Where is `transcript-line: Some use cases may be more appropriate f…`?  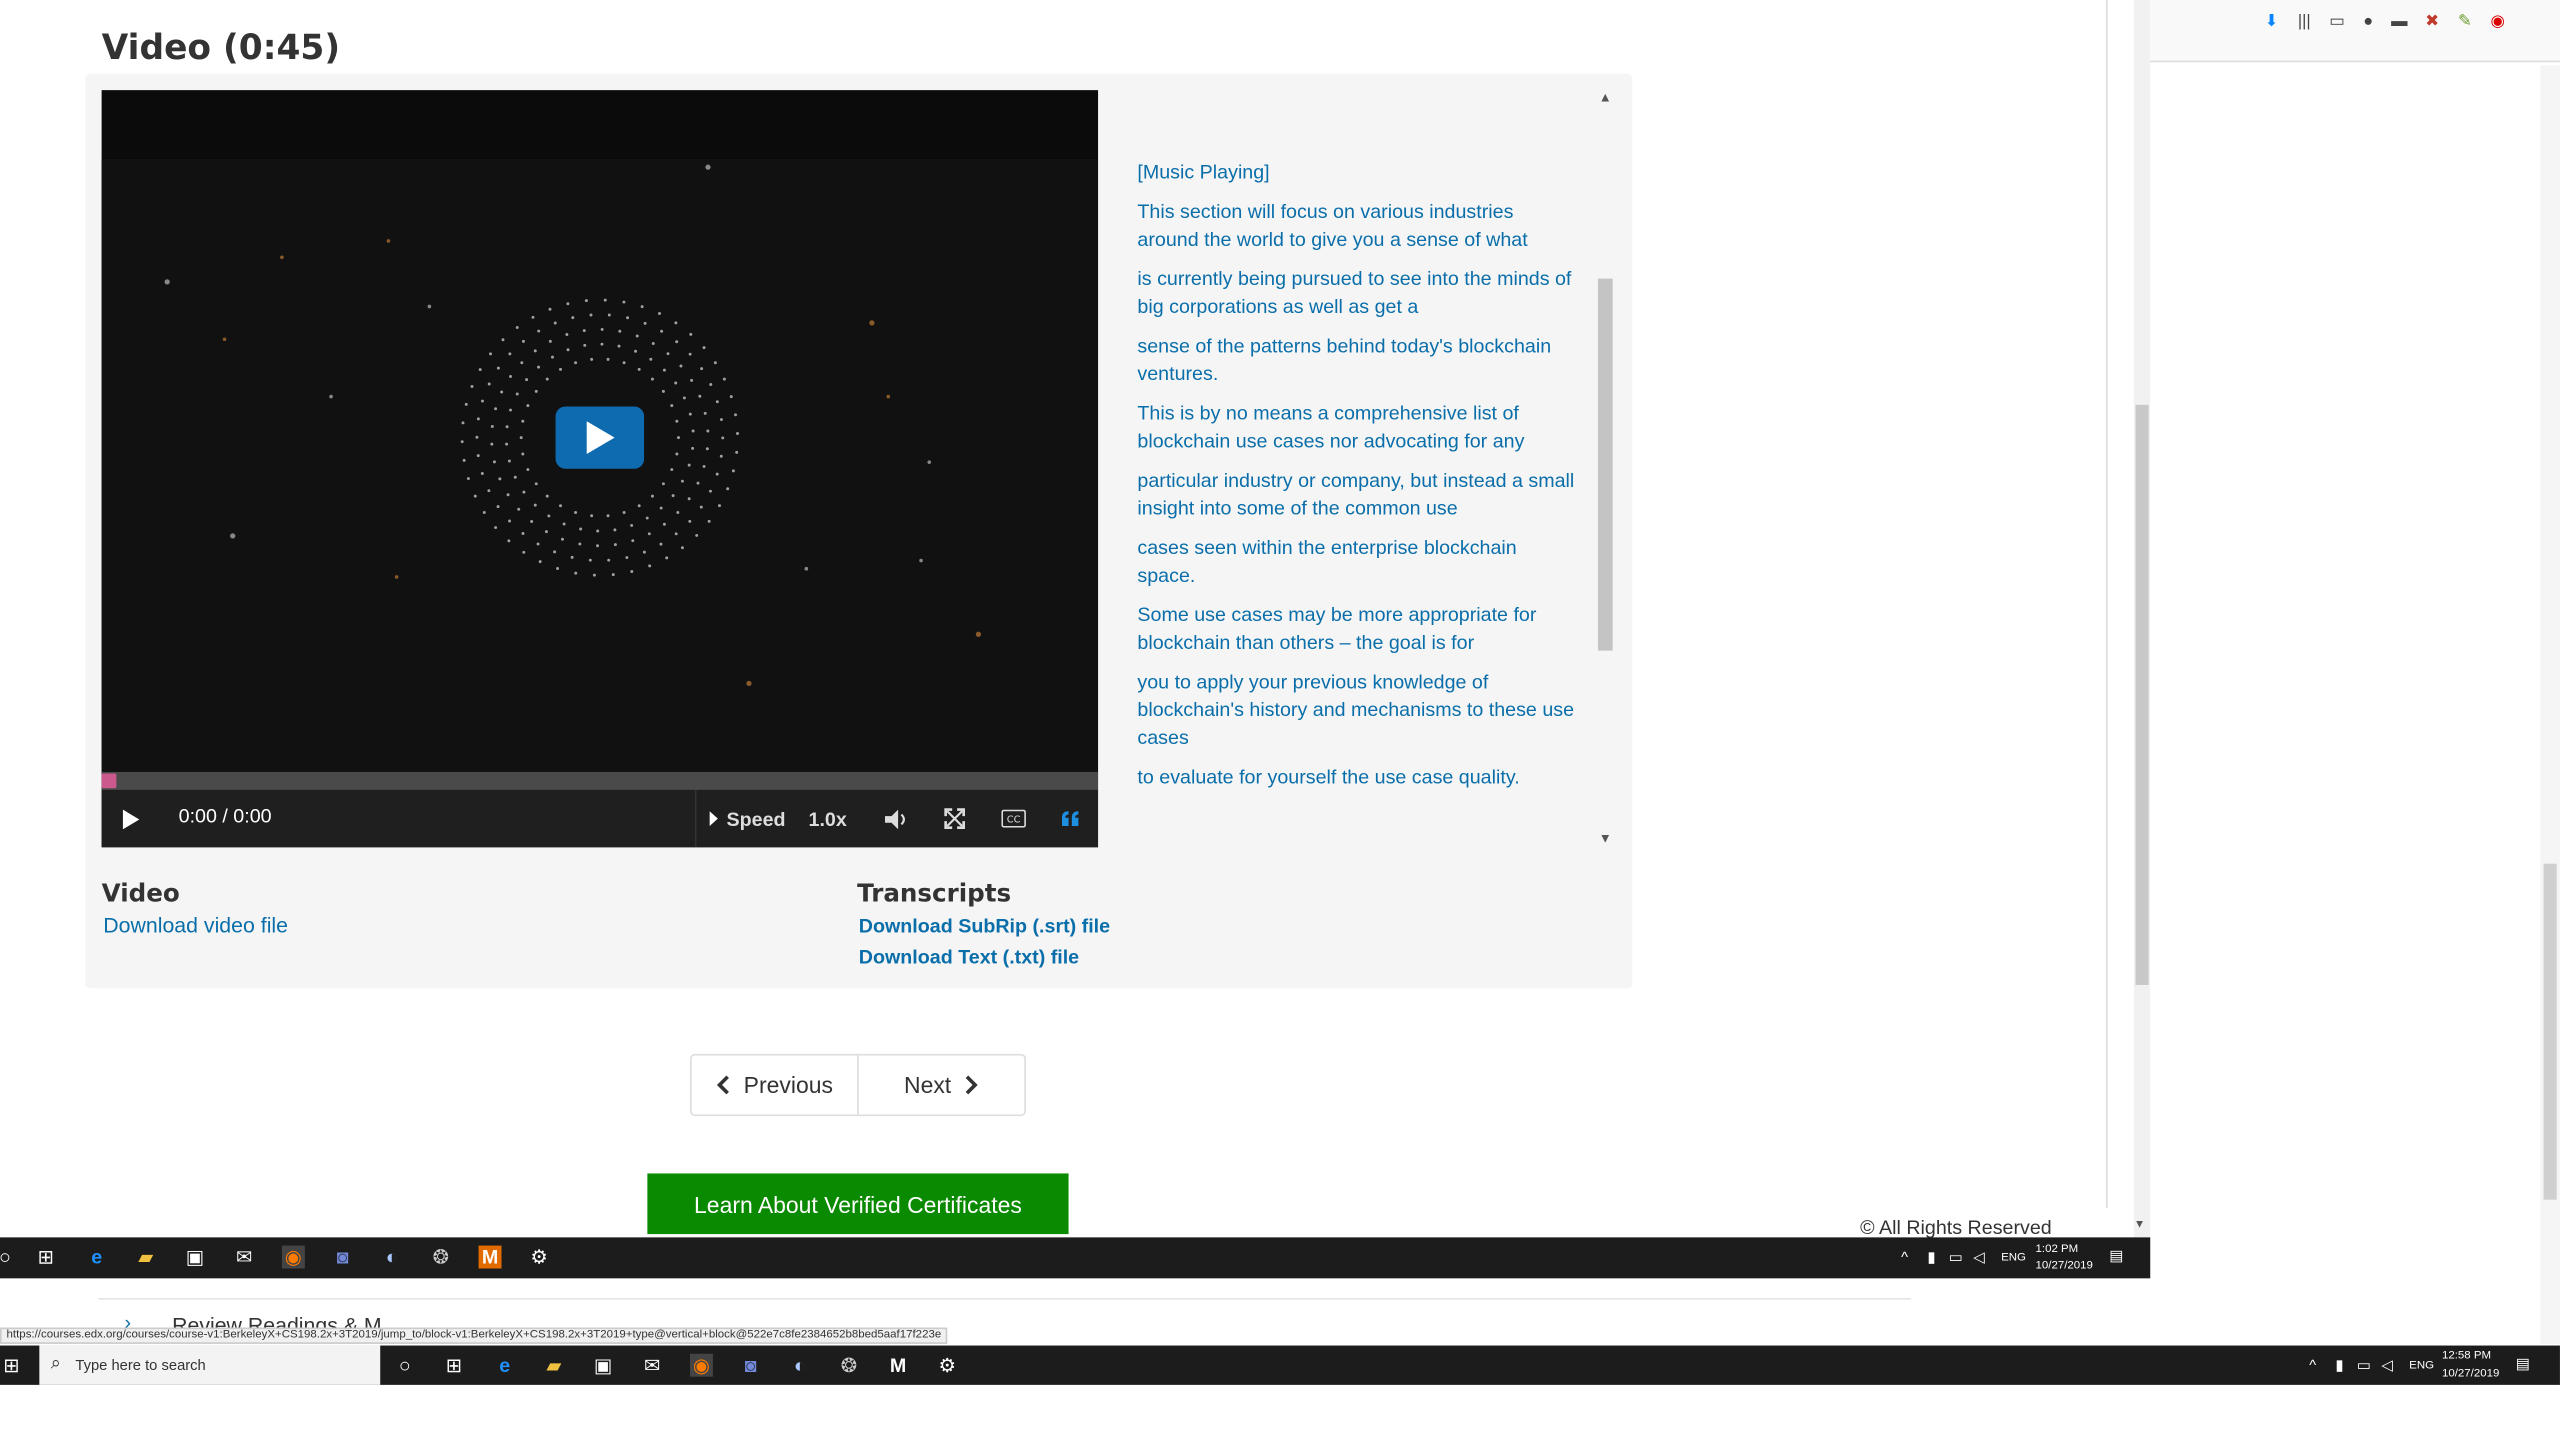 transcript-line: Some use cases may be more appropriate f… is located at coordinates (1358, 629).